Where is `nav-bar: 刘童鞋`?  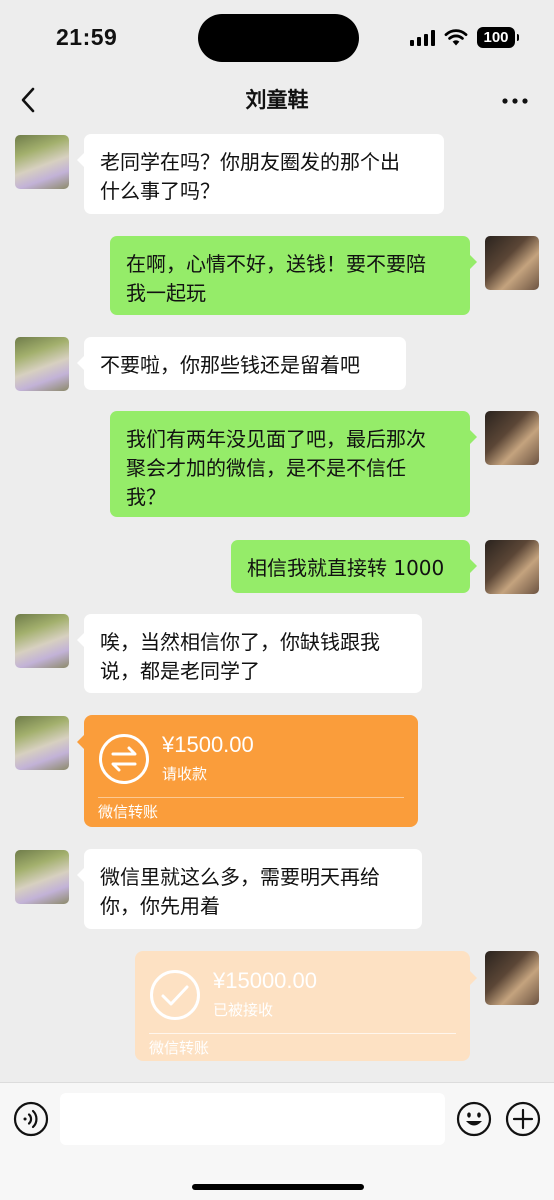
nav-bar: 刘童鞋 is located at coordinates (277, 100).